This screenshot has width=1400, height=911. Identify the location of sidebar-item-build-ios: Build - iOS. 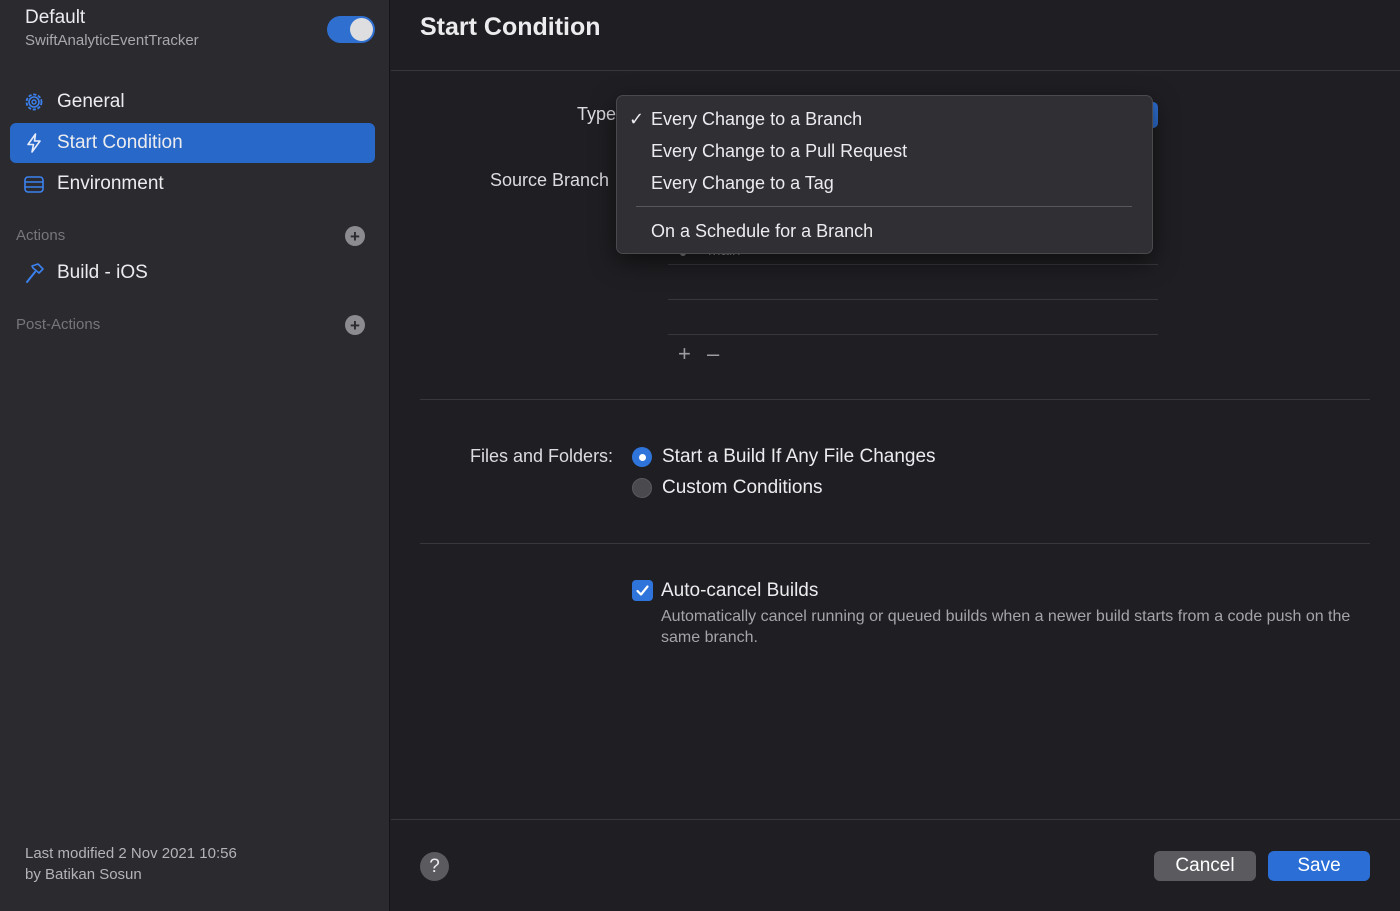
(192, 273).